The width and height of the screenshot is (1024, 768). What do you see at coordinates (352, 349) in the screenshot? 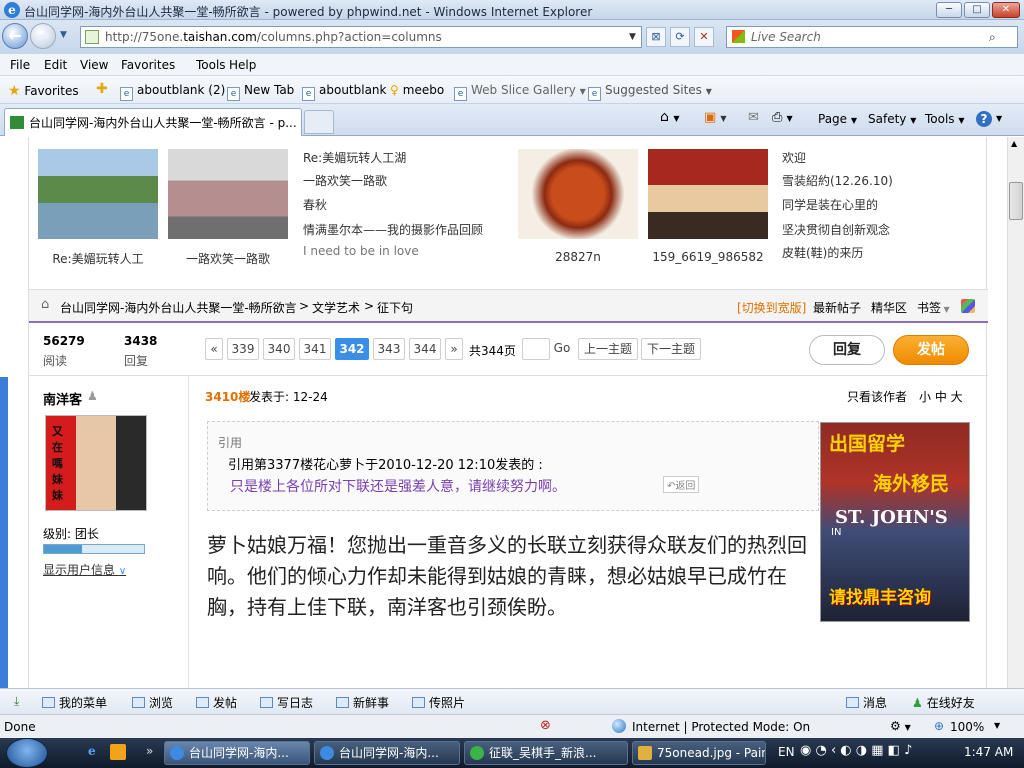
I see `pagination-current: 342` at bounding box center [352, 349].